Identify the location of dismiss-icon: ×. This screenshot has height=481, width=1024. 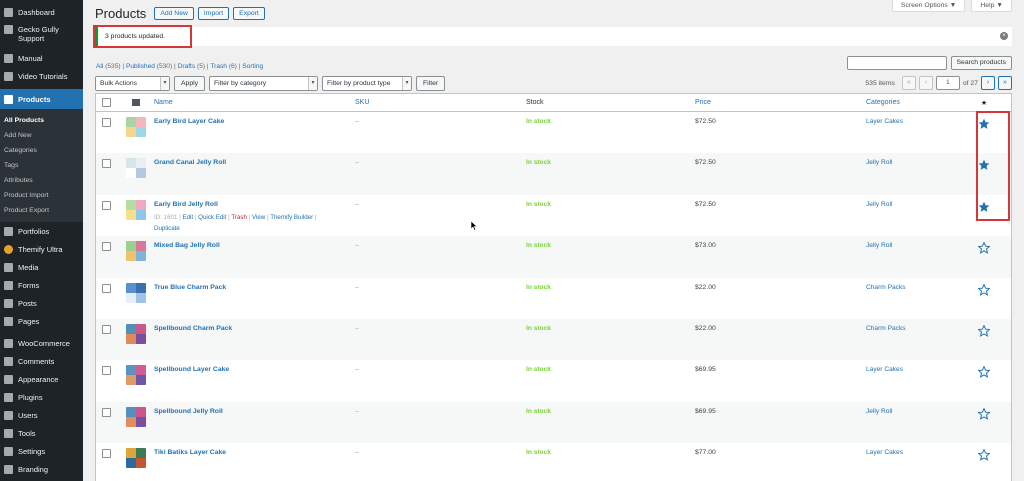
(1004, 36).